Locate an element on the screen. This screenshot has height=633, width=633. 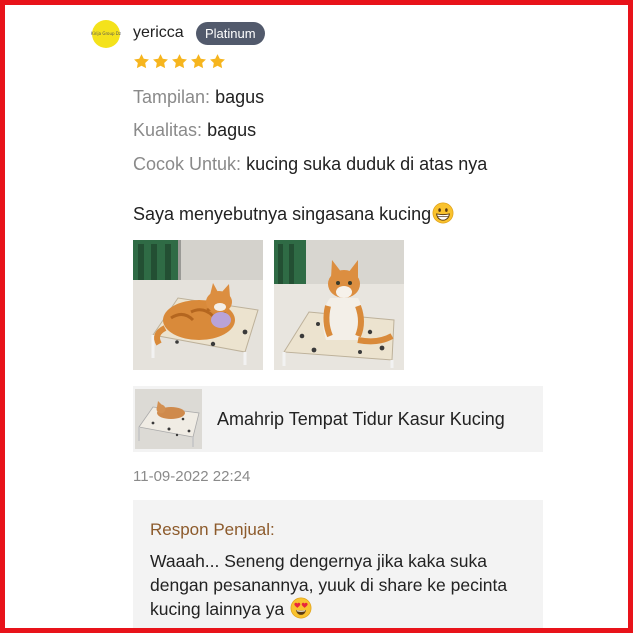
membership-badge: Platinum is located at coordinates (230, 33).